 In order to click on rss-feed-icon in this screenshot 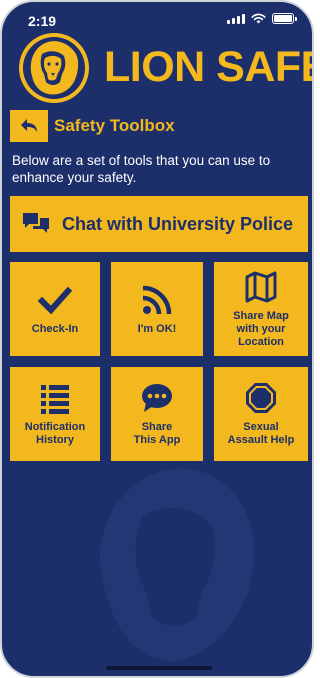, I will do `click(157, 299)`.